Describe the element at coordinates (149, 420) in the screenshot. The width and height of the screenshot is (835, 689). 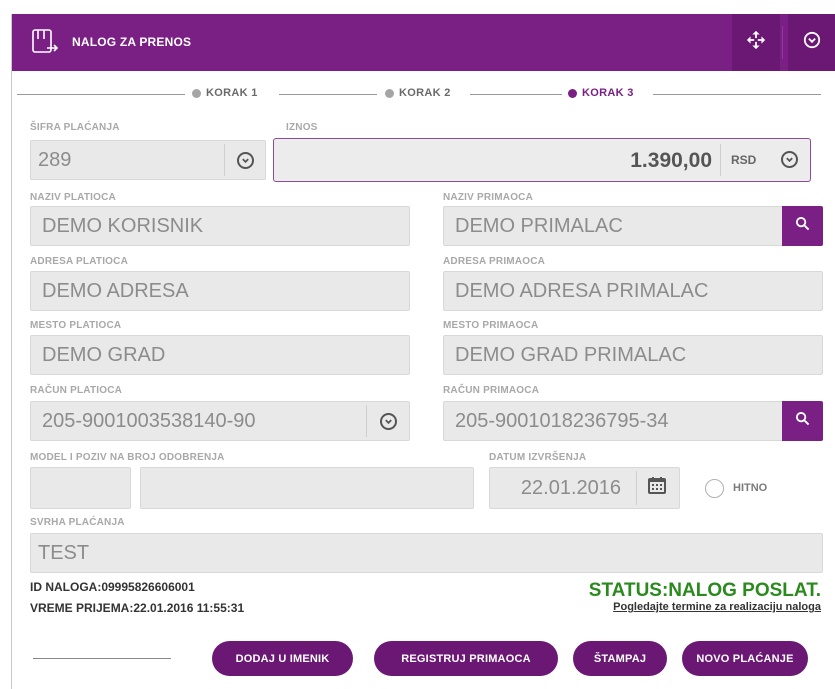
I see `racun-platioca-value: 205-9001003538140-90` at that location.